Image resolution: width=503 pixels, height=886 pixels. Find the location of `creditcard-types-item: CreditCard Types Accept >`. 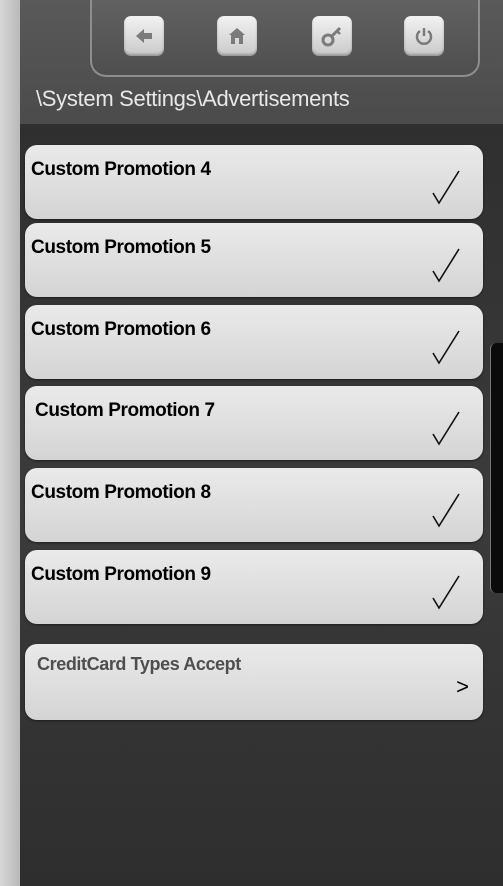

creditcard-types-item: CreditCard Types Accept > is located at coordinates (254, 682).